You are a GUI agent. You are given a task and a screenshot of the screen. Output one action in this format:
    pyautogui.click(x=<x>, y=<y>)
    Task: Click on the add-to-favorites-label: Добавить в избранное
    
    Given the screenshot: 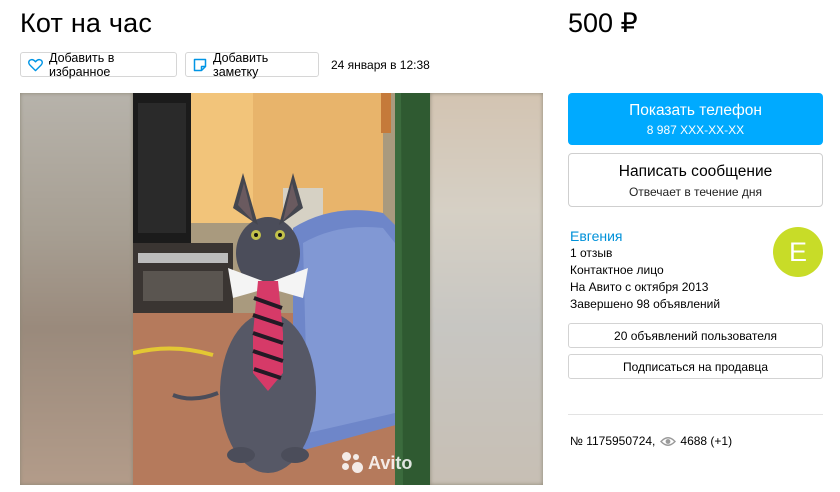 What is the action you would take?
    pyautogui.click(x=82, y=64)
    